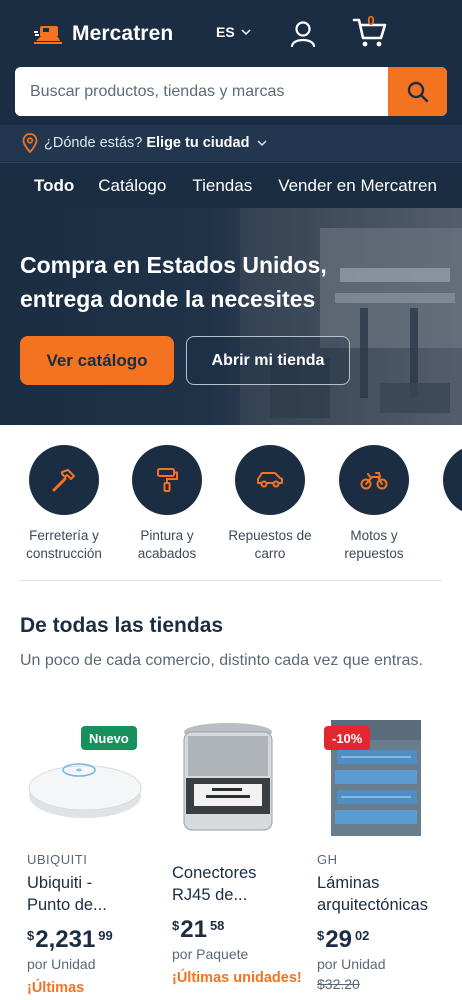 Image resolution: width=462 pixels, height=1000 pixels. What do you see at coordinates (222, 186) in the screenshot?
I see `nav-link-stores: Tiendas` at bounding box center [222, 186].